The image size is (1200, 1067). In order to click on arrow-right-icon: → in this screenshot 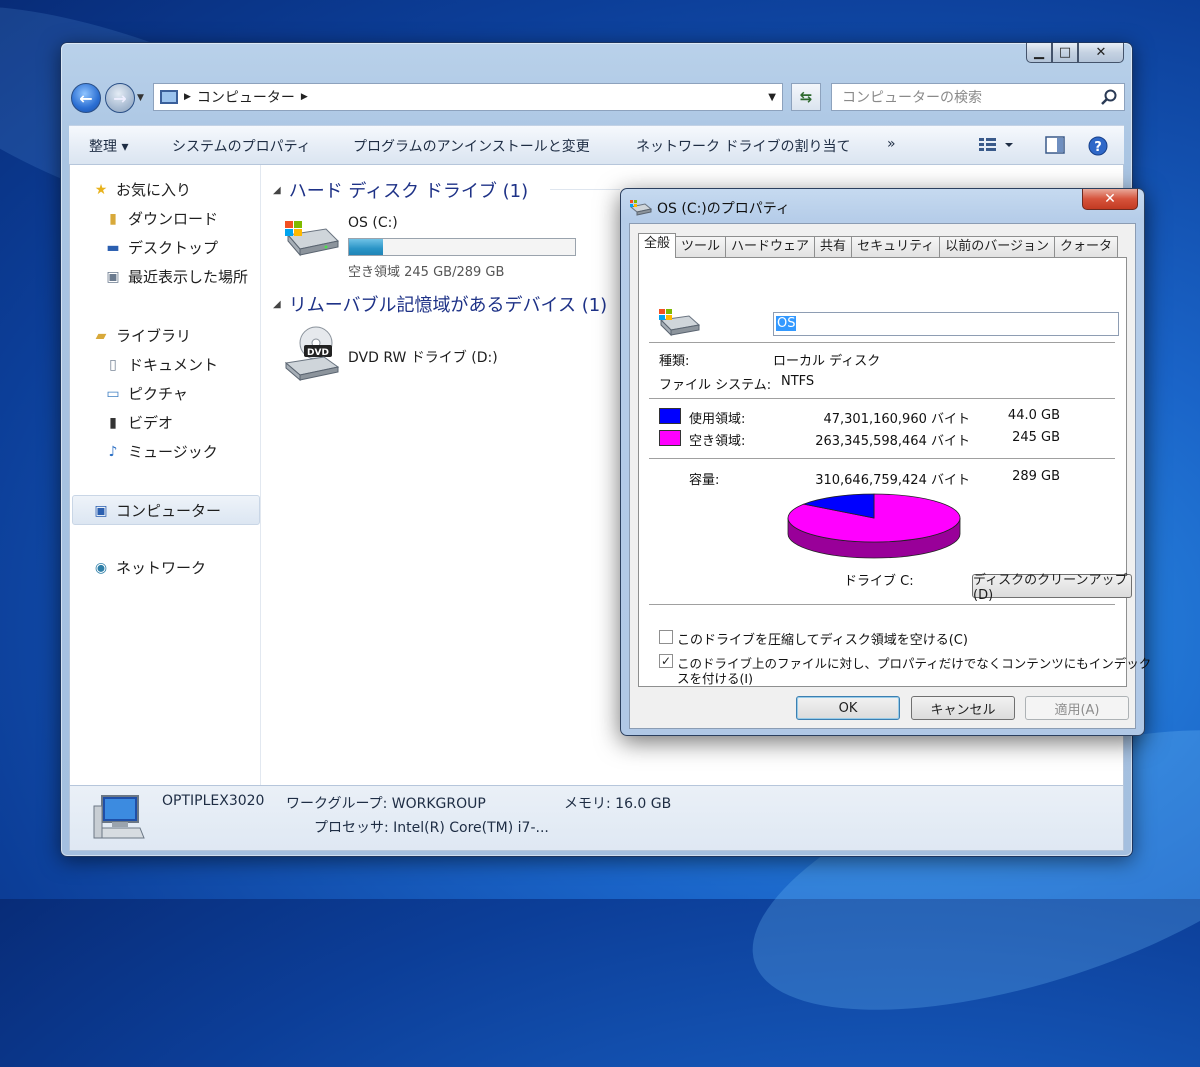, I will do `click(120, 98)`.